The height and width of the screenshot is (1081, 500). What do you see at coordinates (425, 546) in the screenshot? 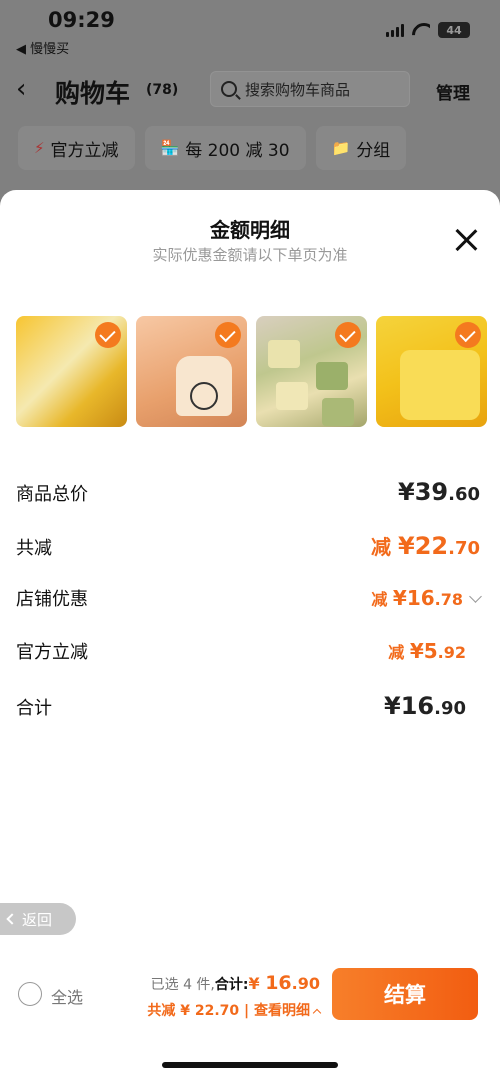
I see `row-amount: 减 ¥22.70` at bounding box center [425, 546].